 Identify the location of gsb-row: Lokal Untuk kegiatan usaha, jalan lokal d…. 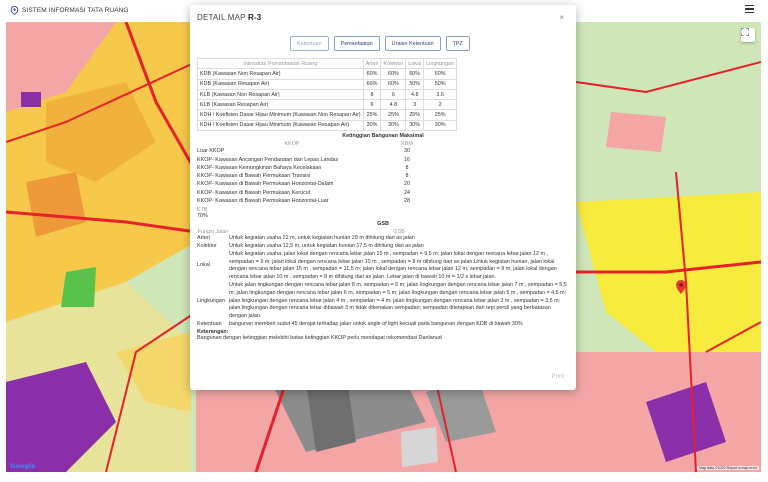
(383, 266).